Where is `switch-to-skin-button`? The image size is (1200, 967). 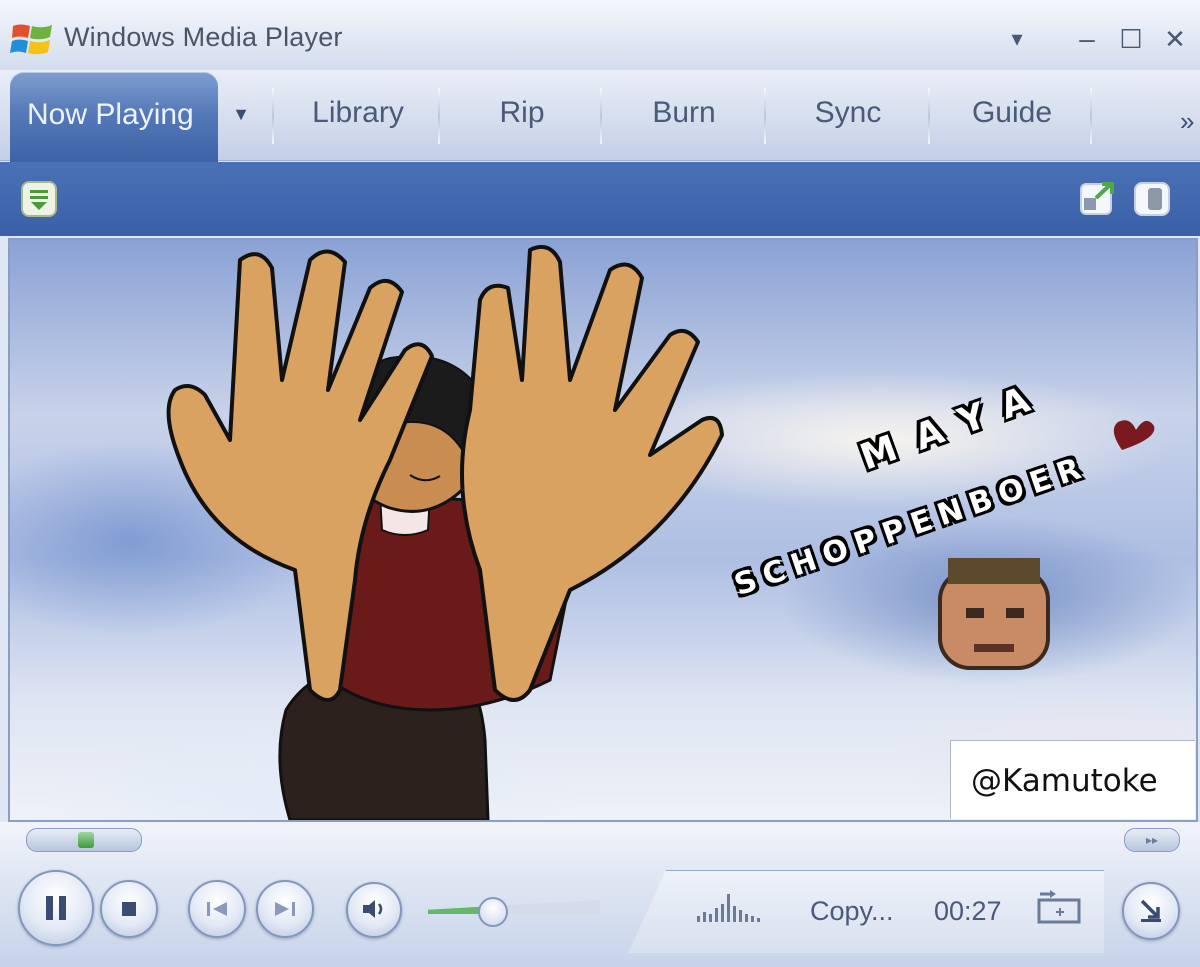
switch-to-skin-button is located at coordinates (1151, 911).